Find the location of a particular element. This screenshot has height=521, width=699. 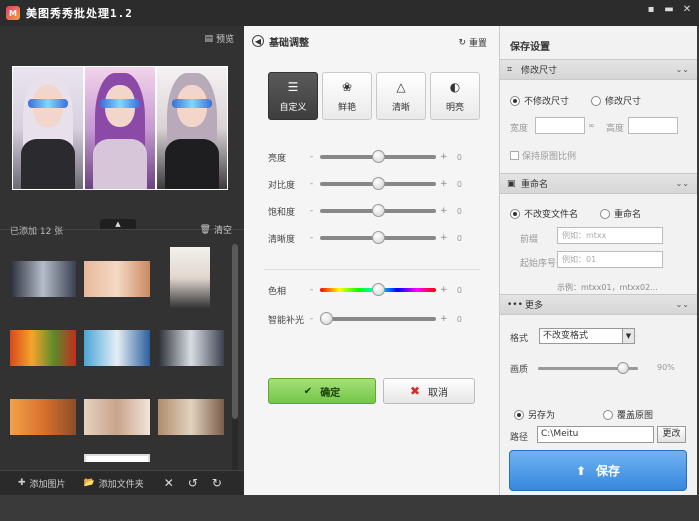

start-number-input: 例如：01 is located at coordinates (610, 259).